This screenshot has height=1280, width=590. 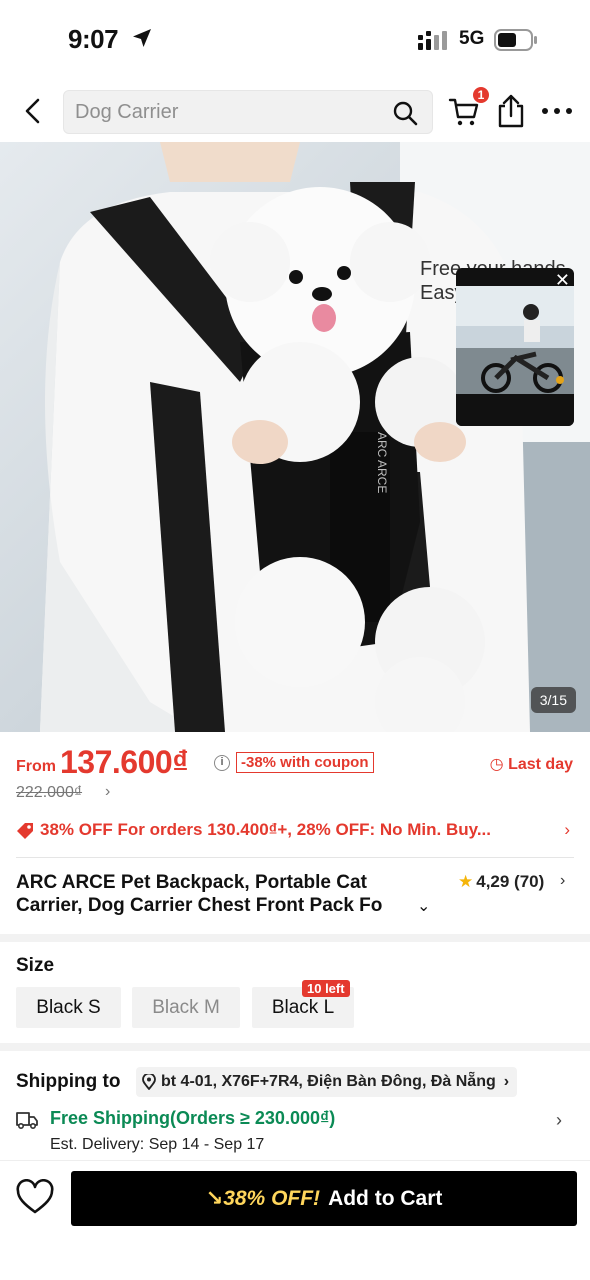 What do you see at coordinates (382, 462) in the screenshot?
I see `bag-brand-label: ARC ARCE` at bounding box center [382, 462].